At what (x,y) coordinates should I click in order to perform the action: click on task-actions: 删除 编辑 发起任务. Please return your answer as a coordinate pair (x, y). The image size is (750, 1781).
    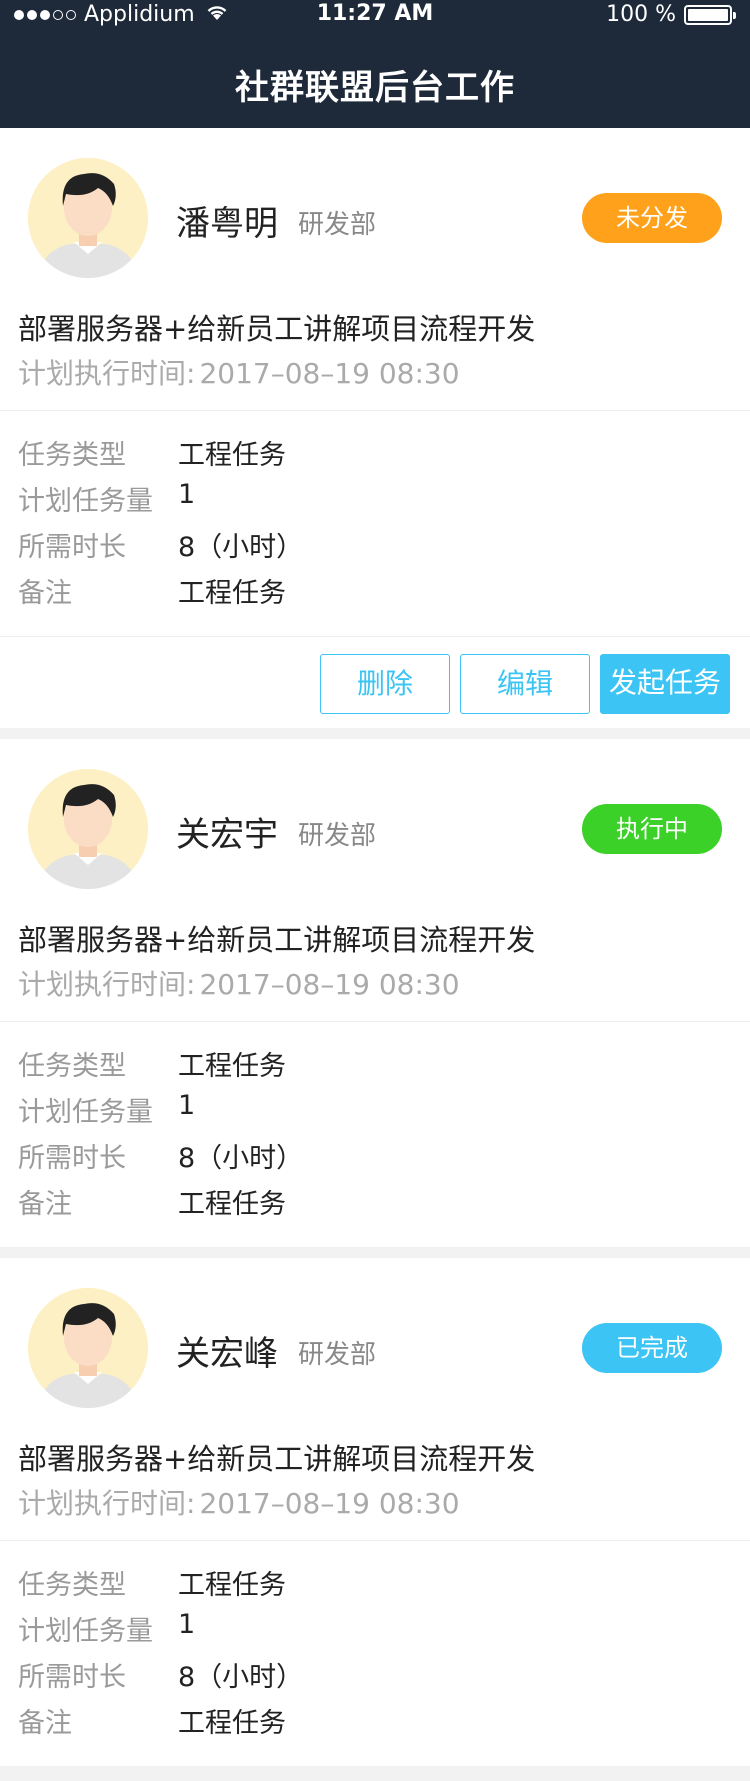
    Looking at the image, I should click on (375, 682).